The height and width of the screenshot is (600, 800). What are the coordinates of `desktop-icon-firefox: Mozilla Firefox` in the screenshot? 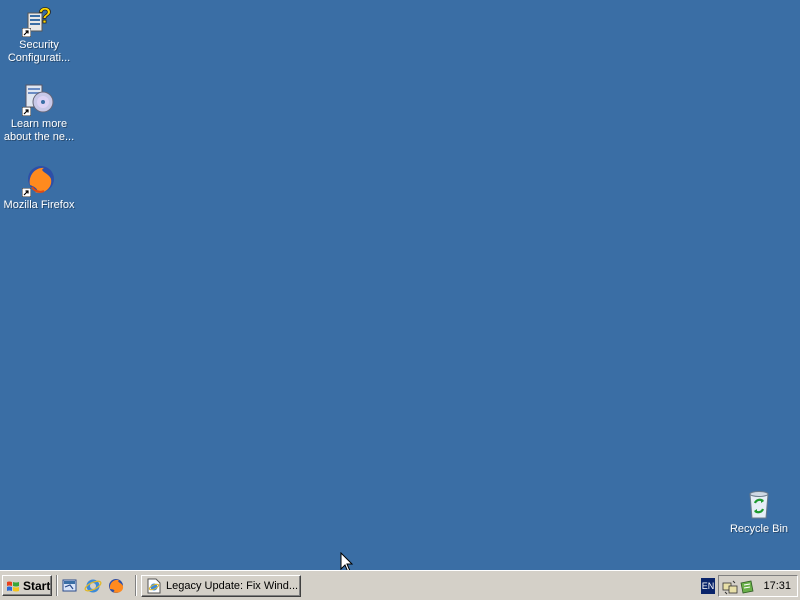 It's located at (39, 187).